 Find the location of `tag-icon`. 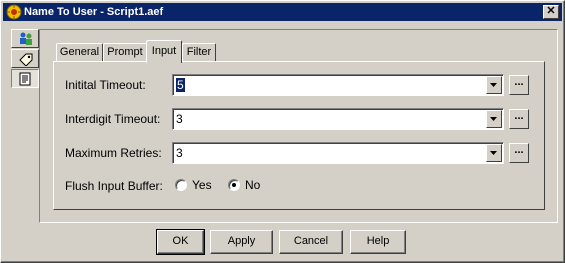

tag-icon is located at coordinates (26, 59).